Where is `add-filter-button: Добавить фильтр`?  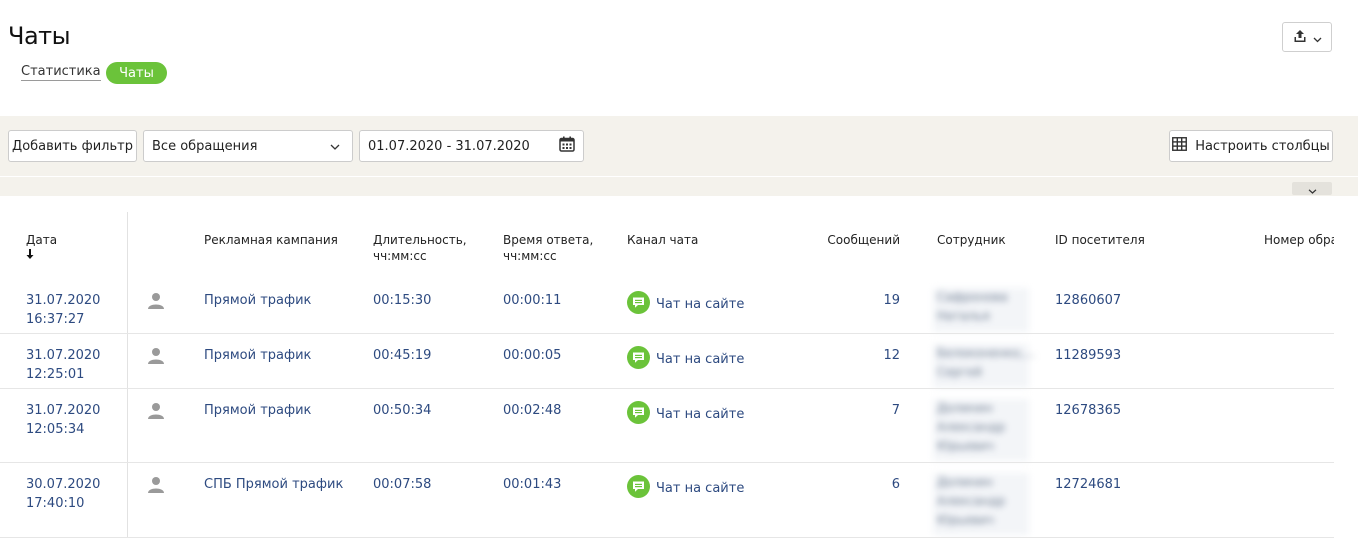
add-filter-button: Добавить фильтр is located at coordinates (72, 146).